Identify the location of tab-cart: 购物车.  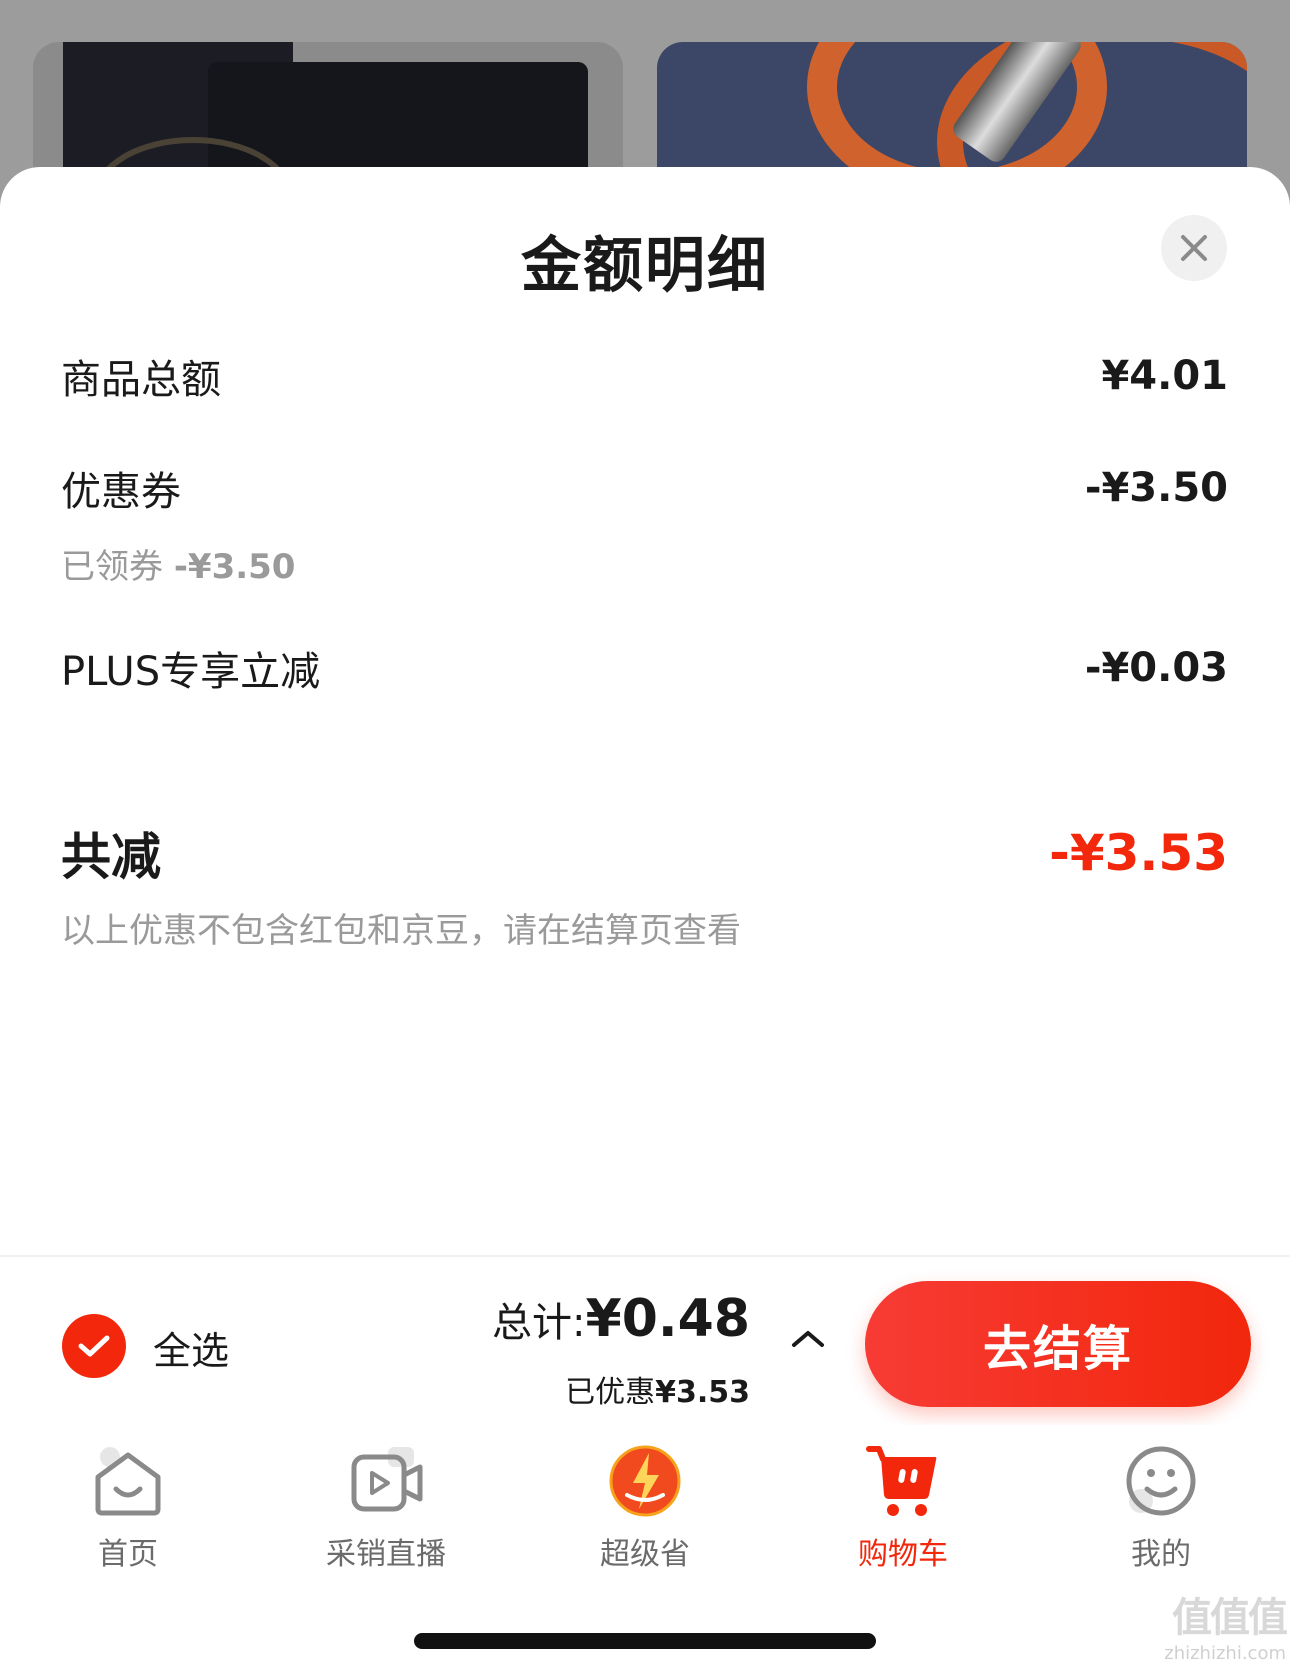
(903, 1508).